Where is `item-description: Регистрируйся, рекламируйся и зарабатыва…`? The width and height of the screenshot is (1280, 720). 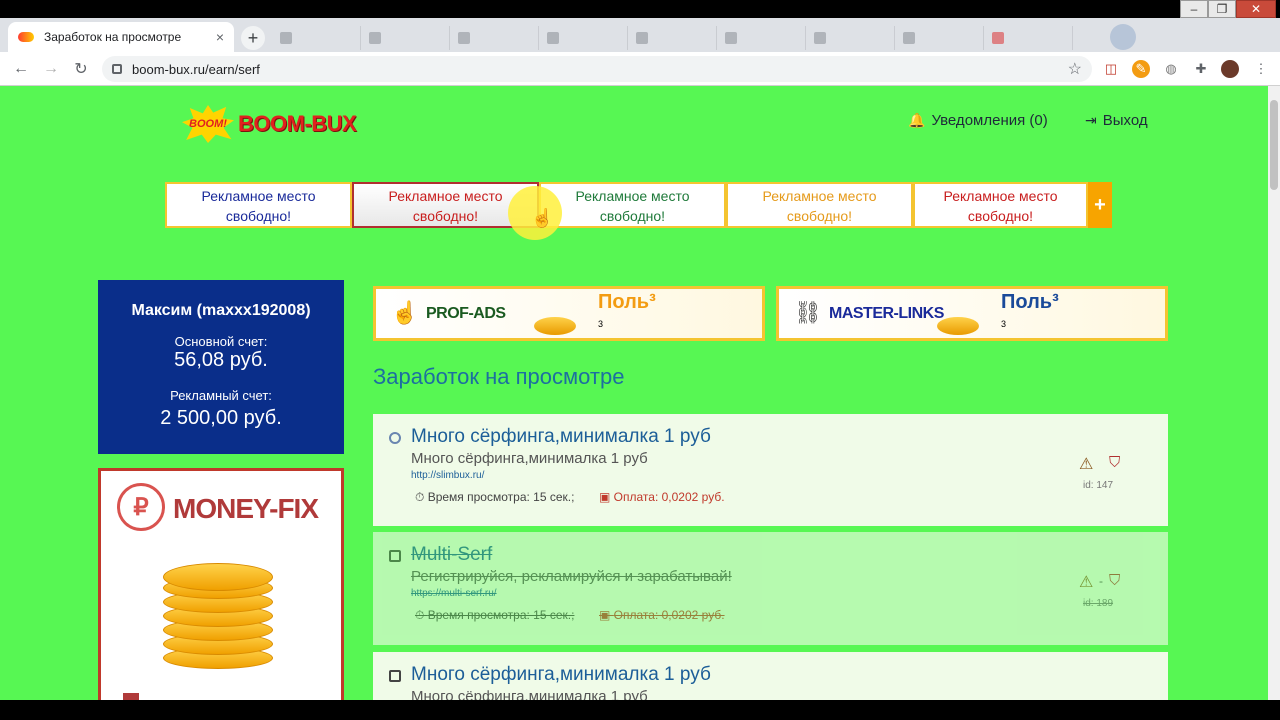
item-description: Регистрируйся, рекламируйся и зарабатыва… is located at coordinates (571, 576).